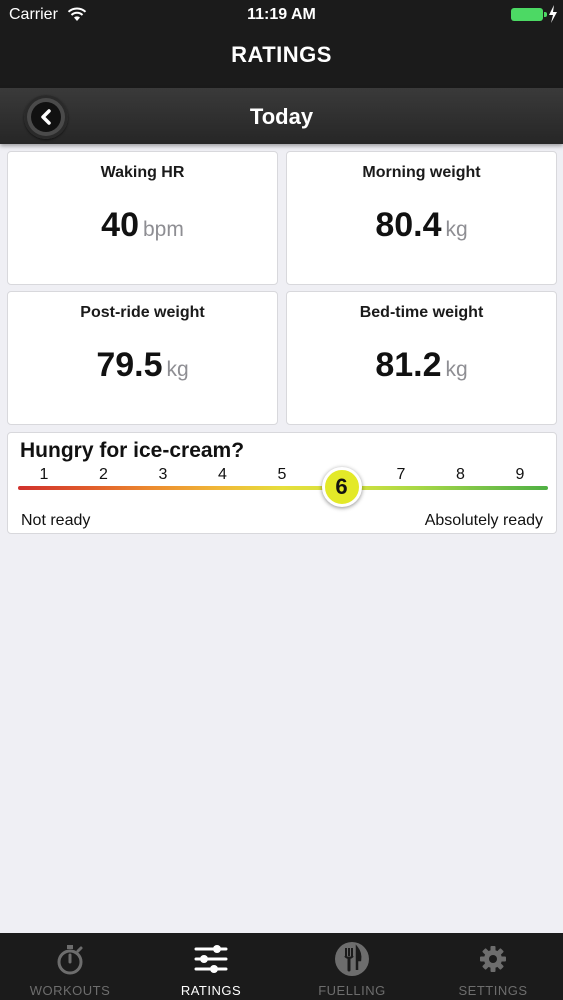  What do you see at coordinates (163, 475) in the screenshot?
I see `rating-option-3: 3` at bounding box center [163, 475].